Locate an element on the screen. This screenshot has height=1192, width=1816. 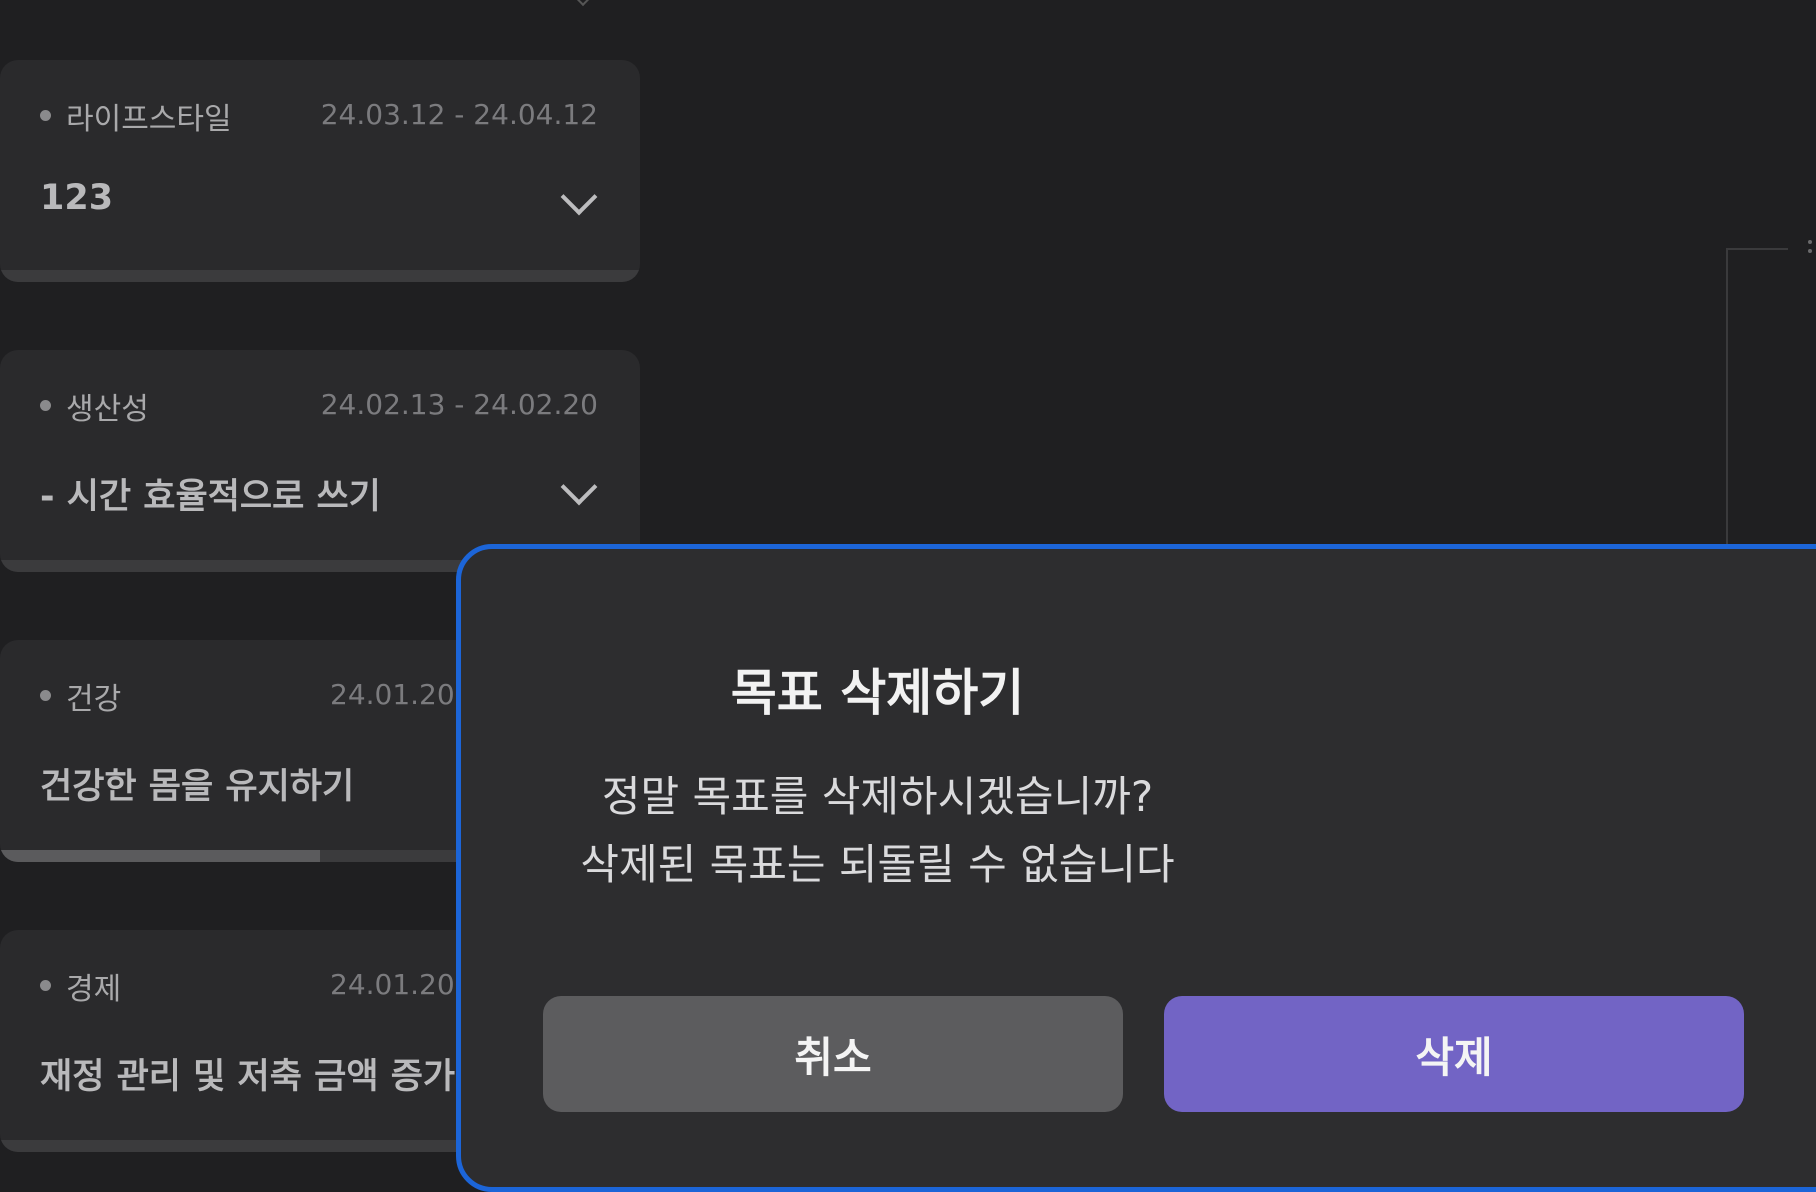
dialog-title: 목표 삭제하기 is located at coordinates (877, 693).